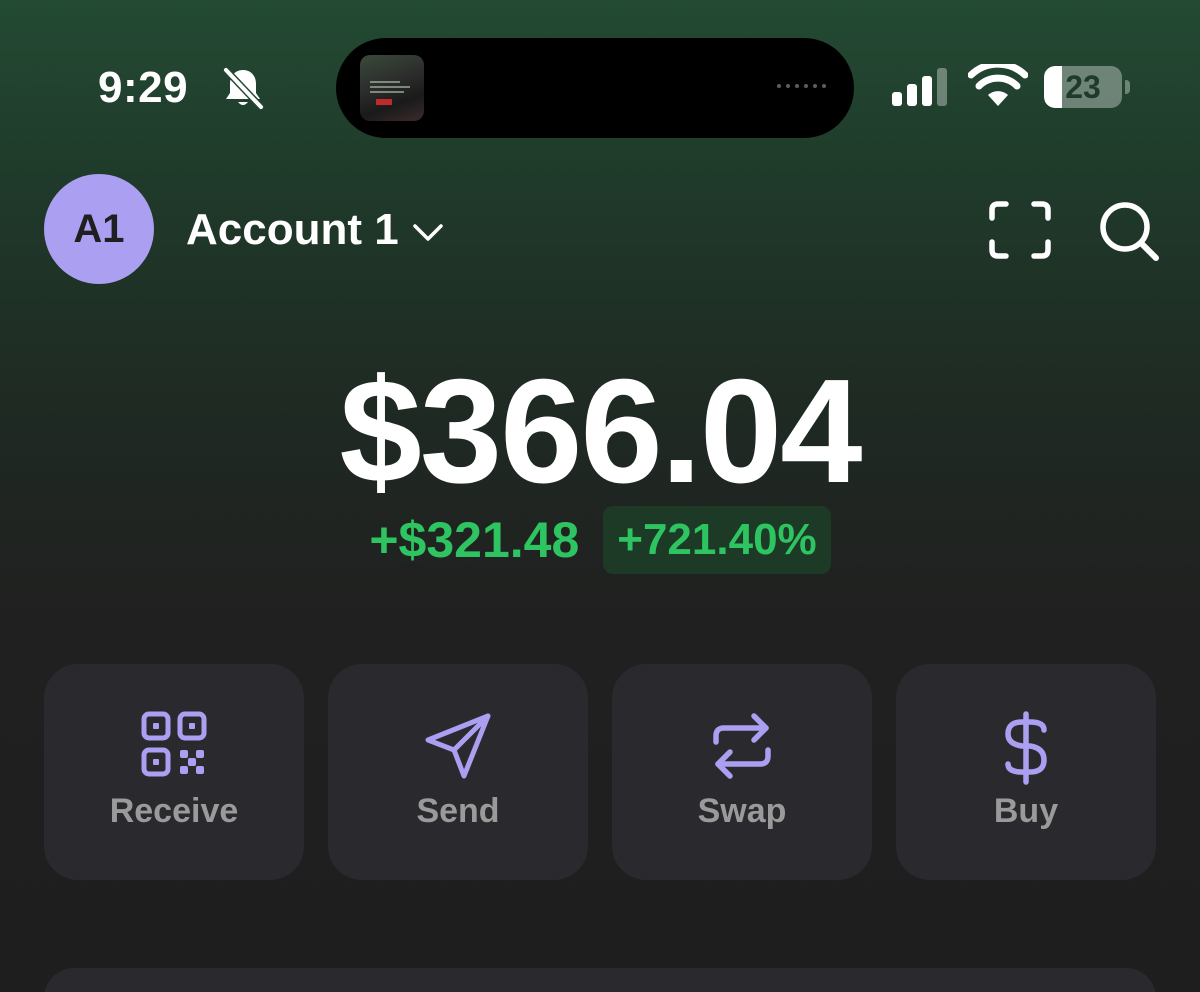  What do you see at coordinates (143, 87) in the screenshot?
I see `status-time: 9:29` at bounding box center [143, 87].